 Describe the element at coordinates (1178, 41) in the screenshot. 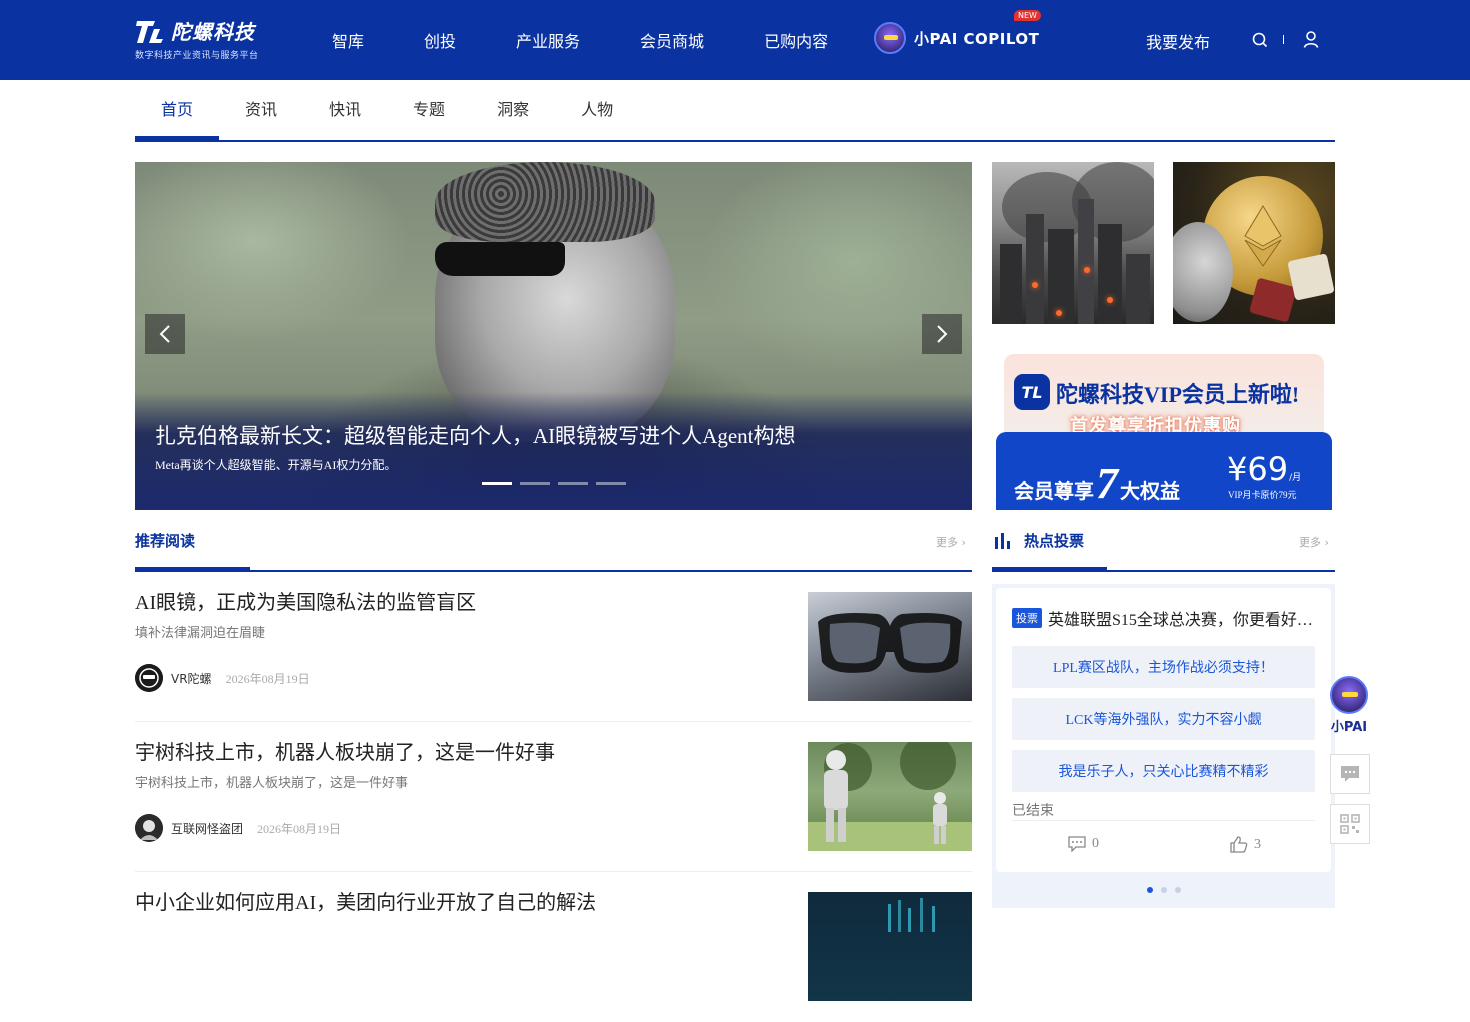

I see `publish-button: 我要发布` at that location.